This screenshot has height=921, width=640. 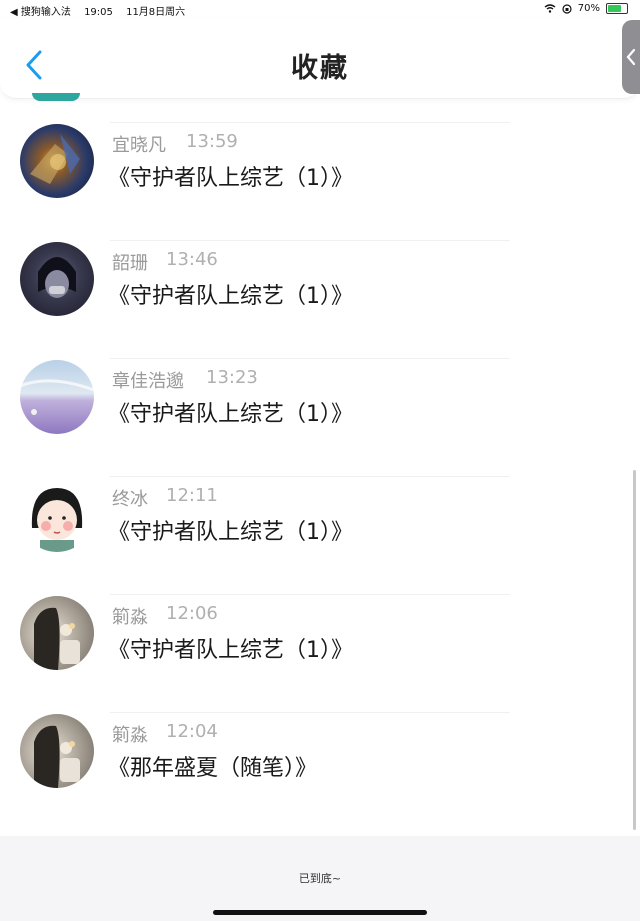 I want to click on status-left: ◀ 搜狗输入法 19:05 11月8日周六, so click(x=102, y=10).